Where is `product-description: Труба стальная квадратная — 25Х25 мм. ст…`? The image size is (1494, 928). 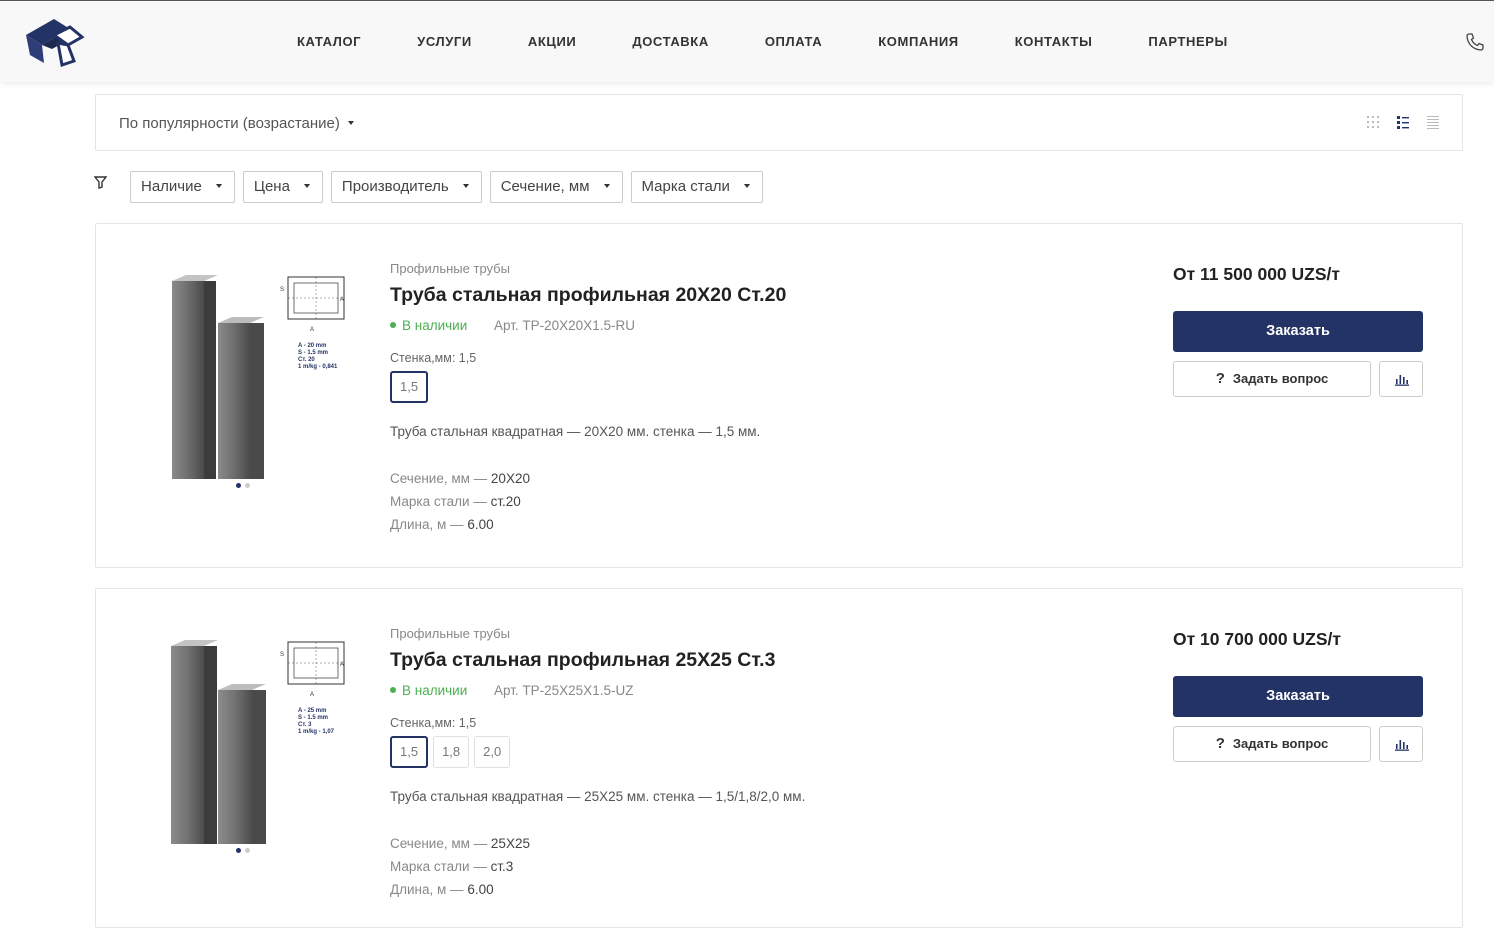
product-description: Труба стальная квадратная — 25Х25 мм. ст… is located at coordinates (598, 796).